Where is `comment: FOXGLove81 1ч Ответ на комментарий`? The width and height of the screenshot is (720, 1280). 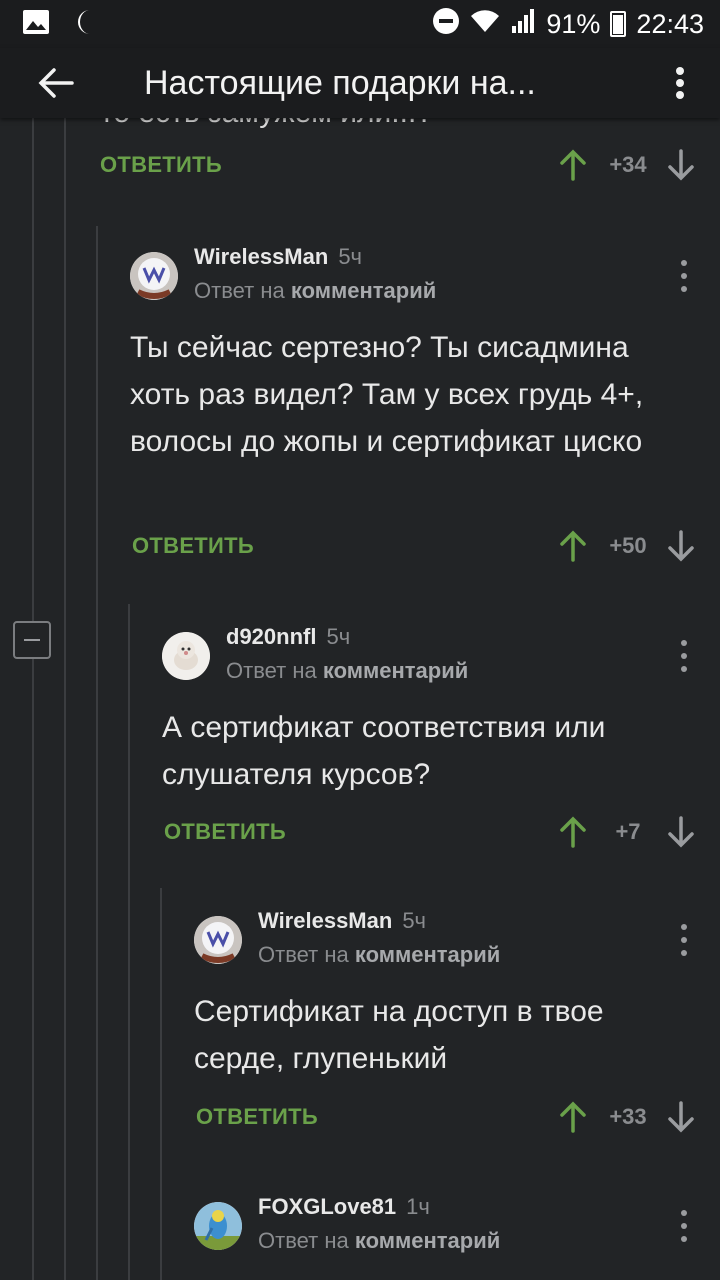 comment: FOXGLove81 1ч Ответ на комментарий is located at coordinates (457, 1234).